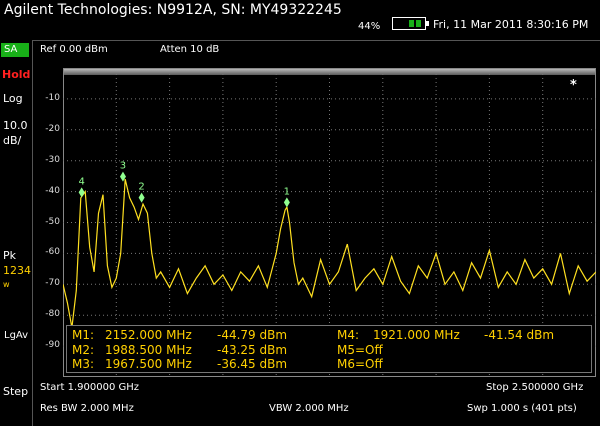 The height and width of the screenshot is (426, 600). I want to click on battery-icon, so click(410, 23).